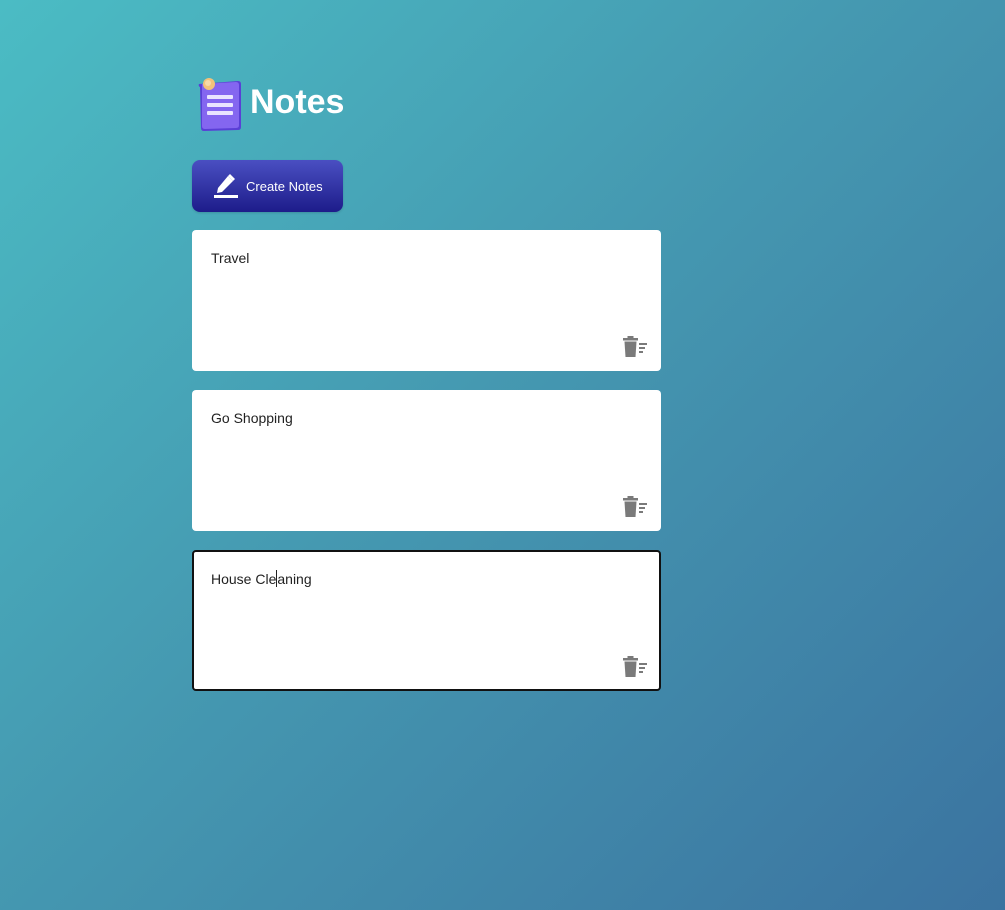  What do you see at coordinates (426, 300) in the screenshot?
I see `note-card: Travel` at bounding box center [426, 300].